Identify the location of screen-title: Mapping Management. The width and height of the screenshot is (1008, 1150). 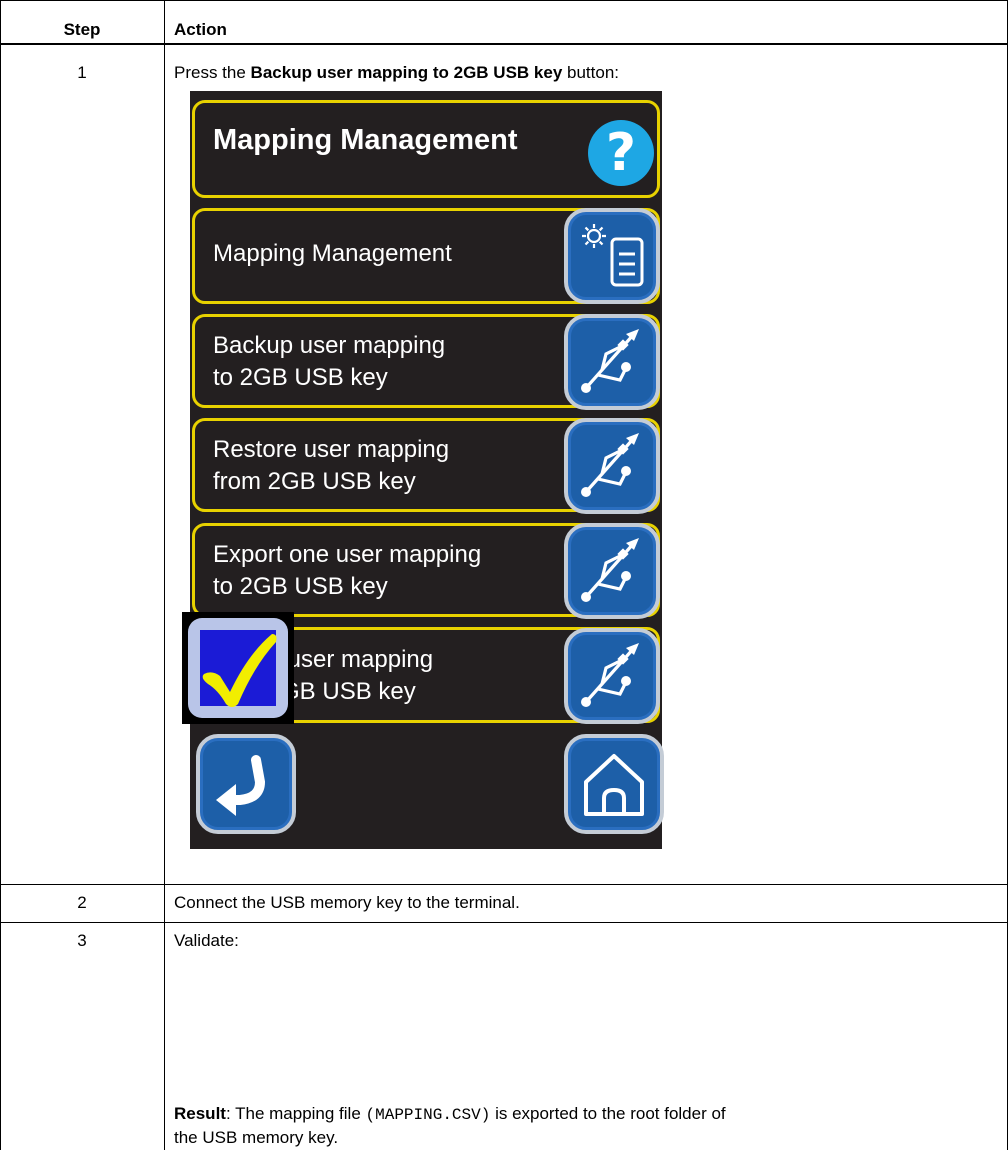
(365, 140).